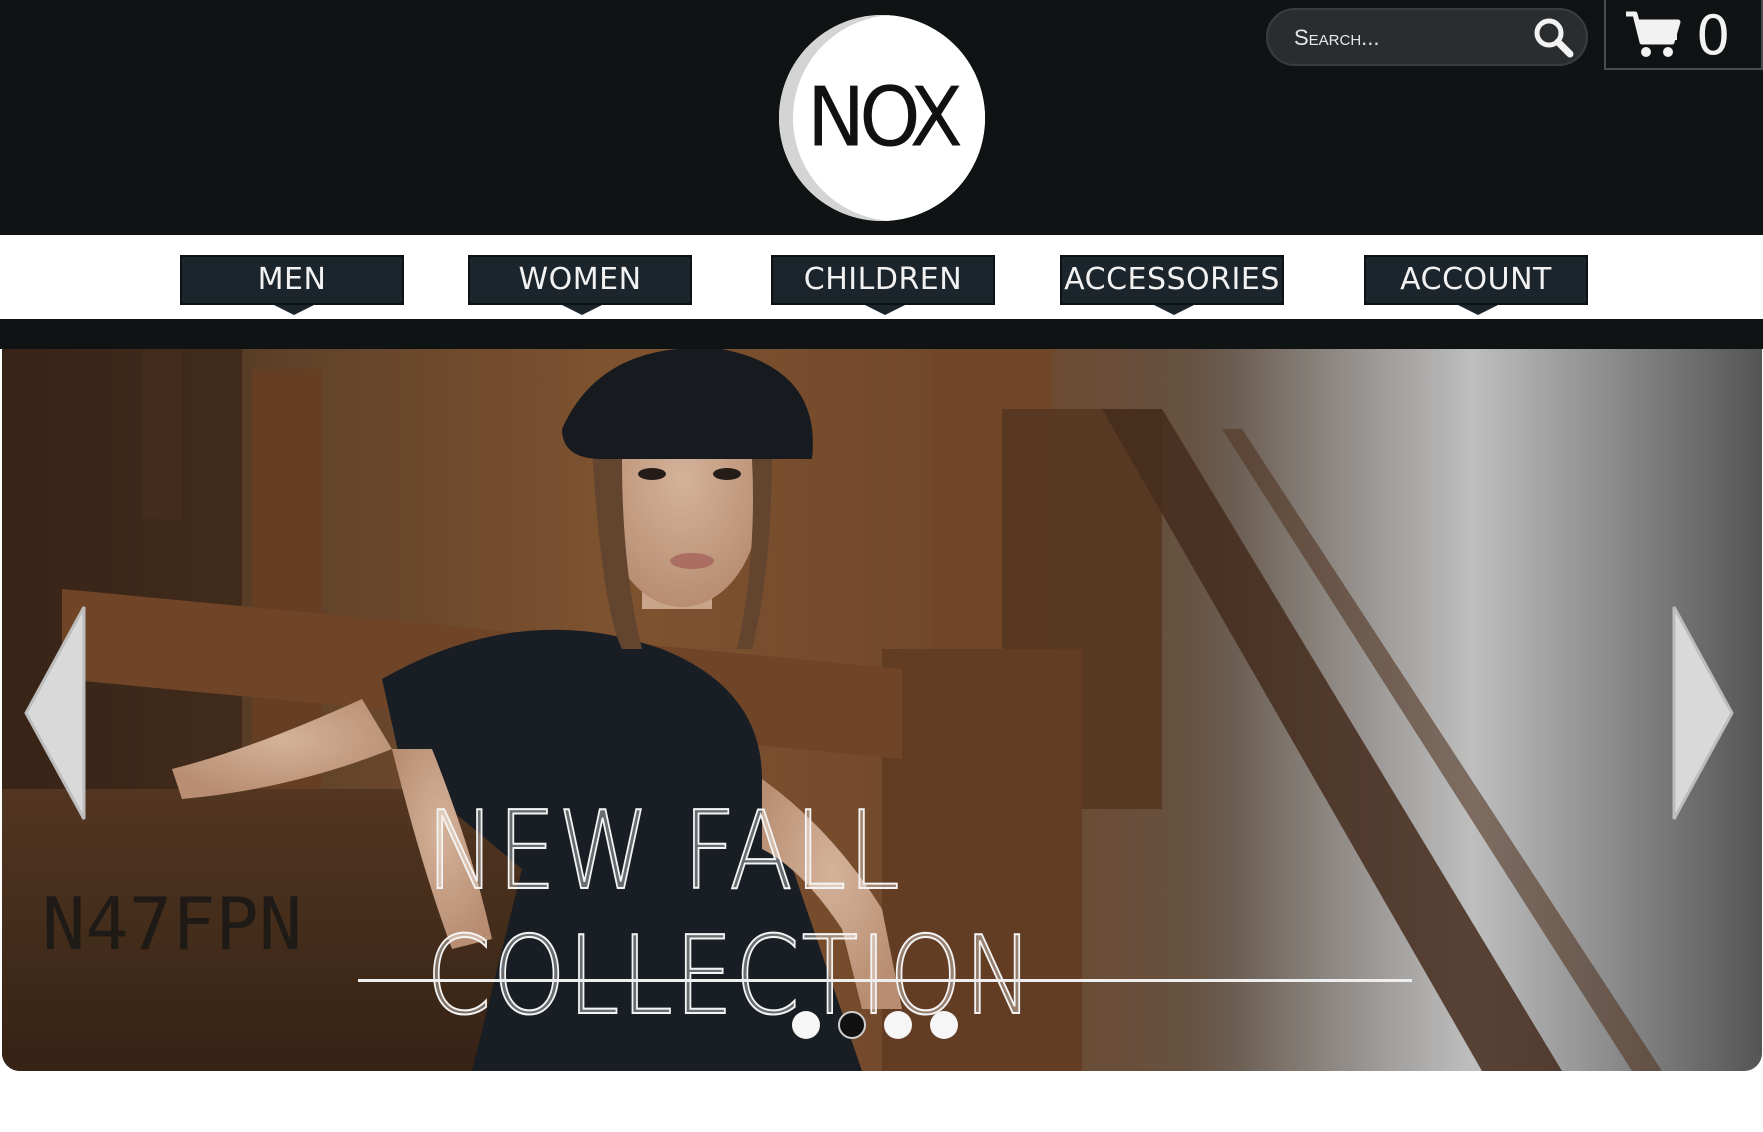 The width and height of the screenshot is (1763, 1132). Describe the element at coordinates (1172, 279) in the screenshot. I see `nav-item-label: ACCESSORIES` at that location.